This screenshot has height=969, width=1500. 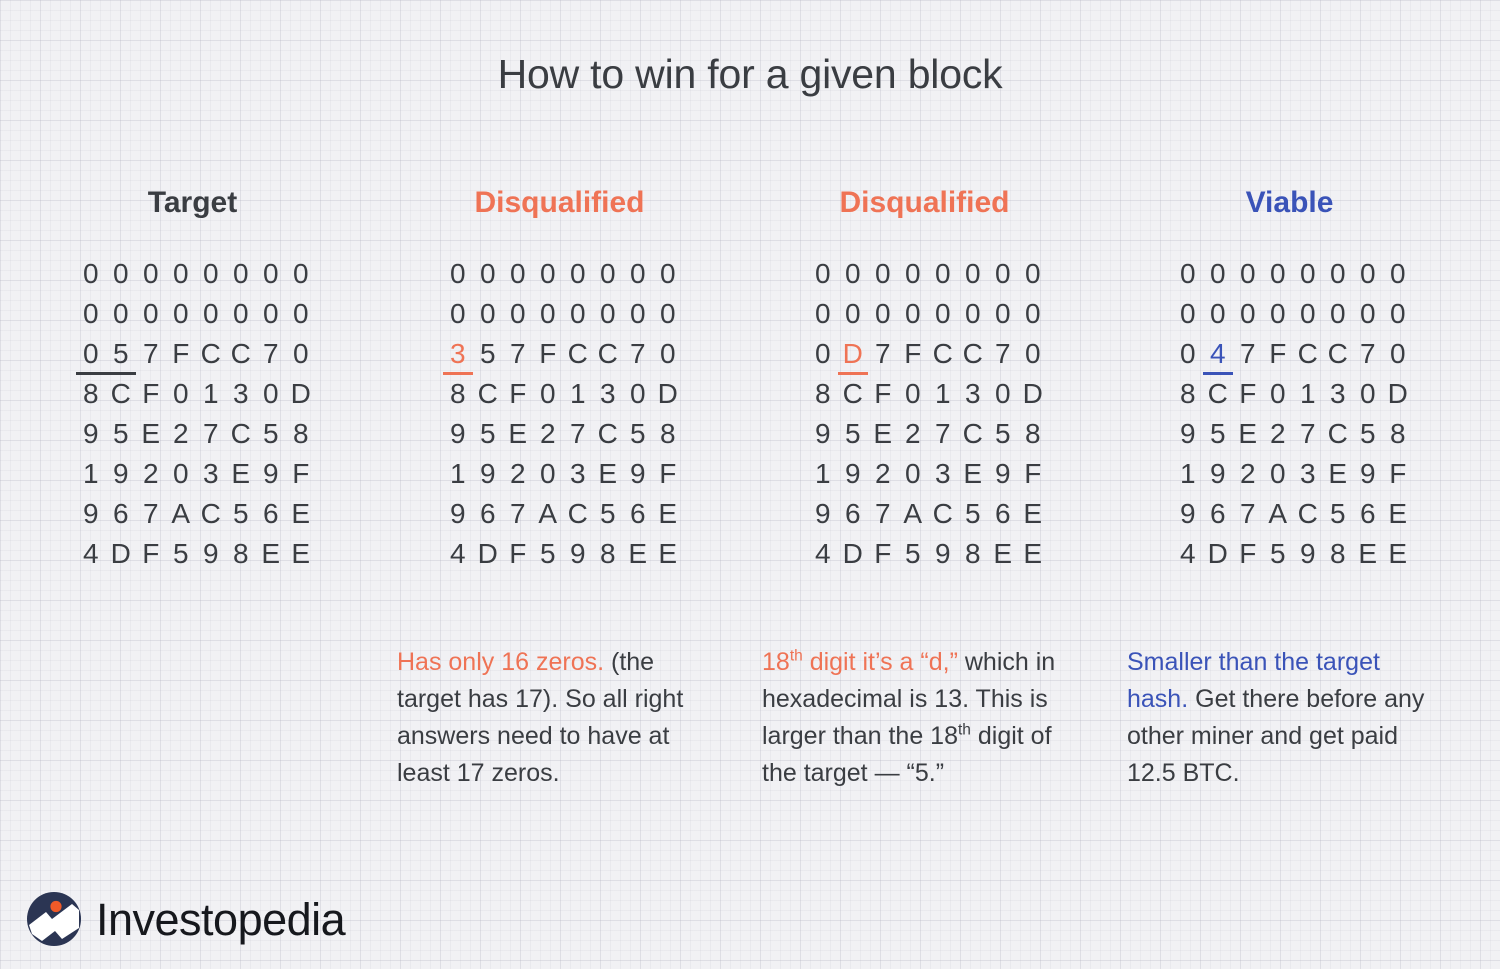 I want to click on hash-row: 057FCC70, so click(x=225, y=354).